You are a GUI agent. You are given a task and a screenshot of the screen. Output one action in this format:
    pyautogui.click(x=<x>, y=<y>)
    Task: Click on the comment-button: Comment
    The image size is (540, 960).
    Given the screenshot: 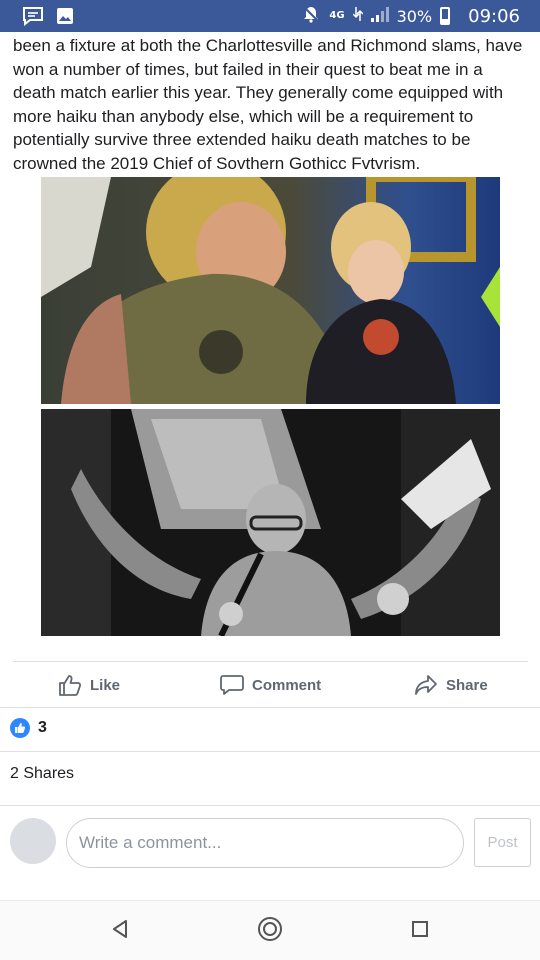 What is the action you would take?
    pyautogui.click(x=270, y=685)
    